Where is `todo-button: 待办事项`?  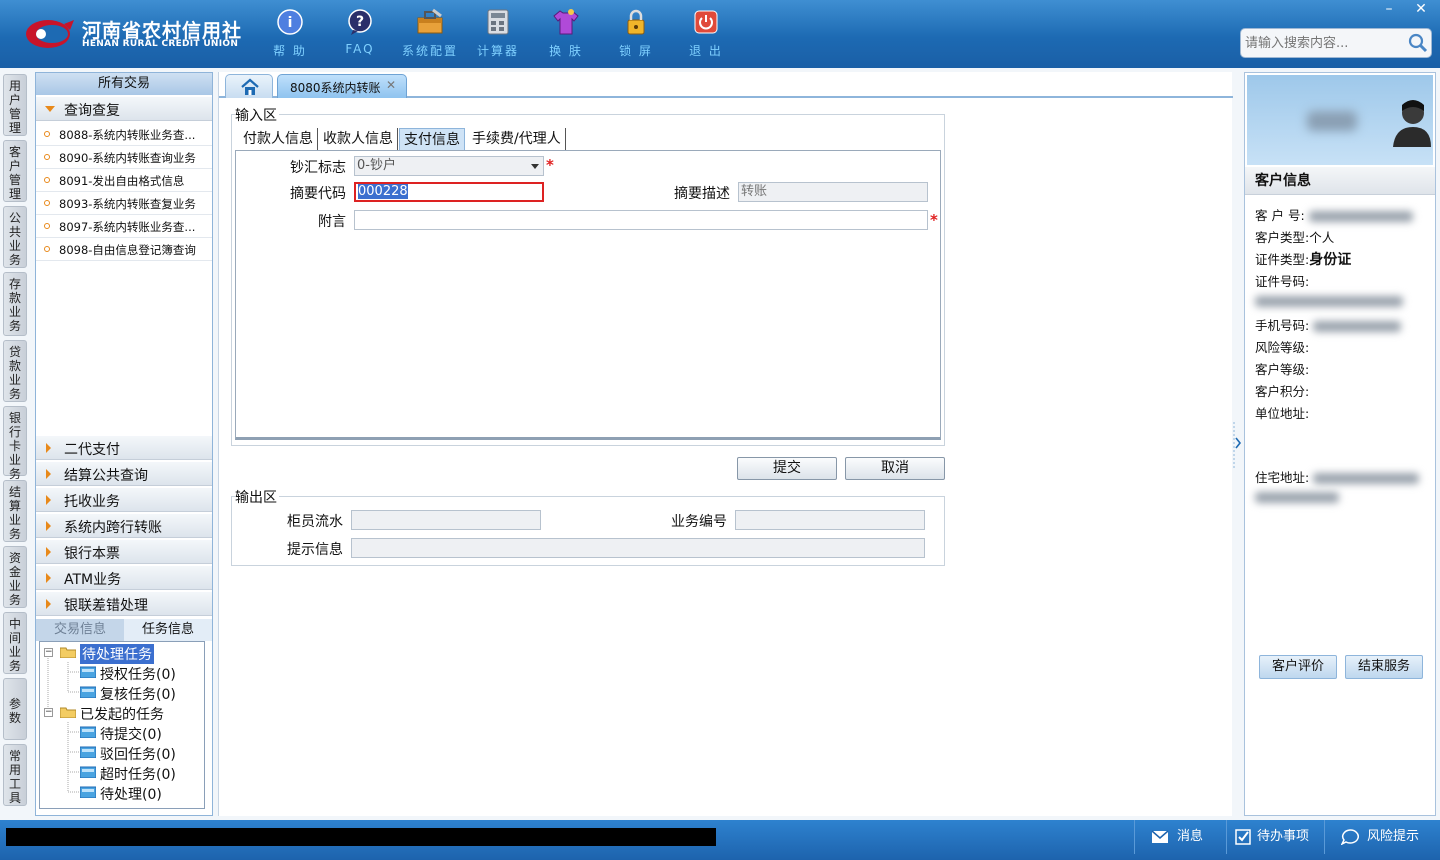
todo-button: 待办事项 is located at coordinates (1275, 837).